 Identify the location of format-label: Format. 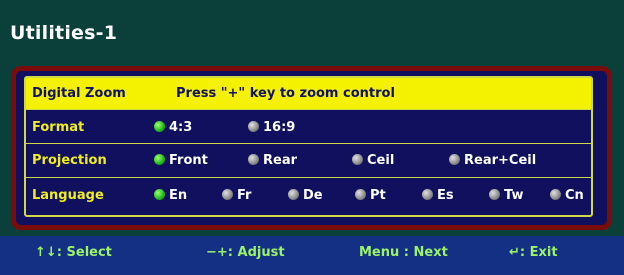
(58, 127).